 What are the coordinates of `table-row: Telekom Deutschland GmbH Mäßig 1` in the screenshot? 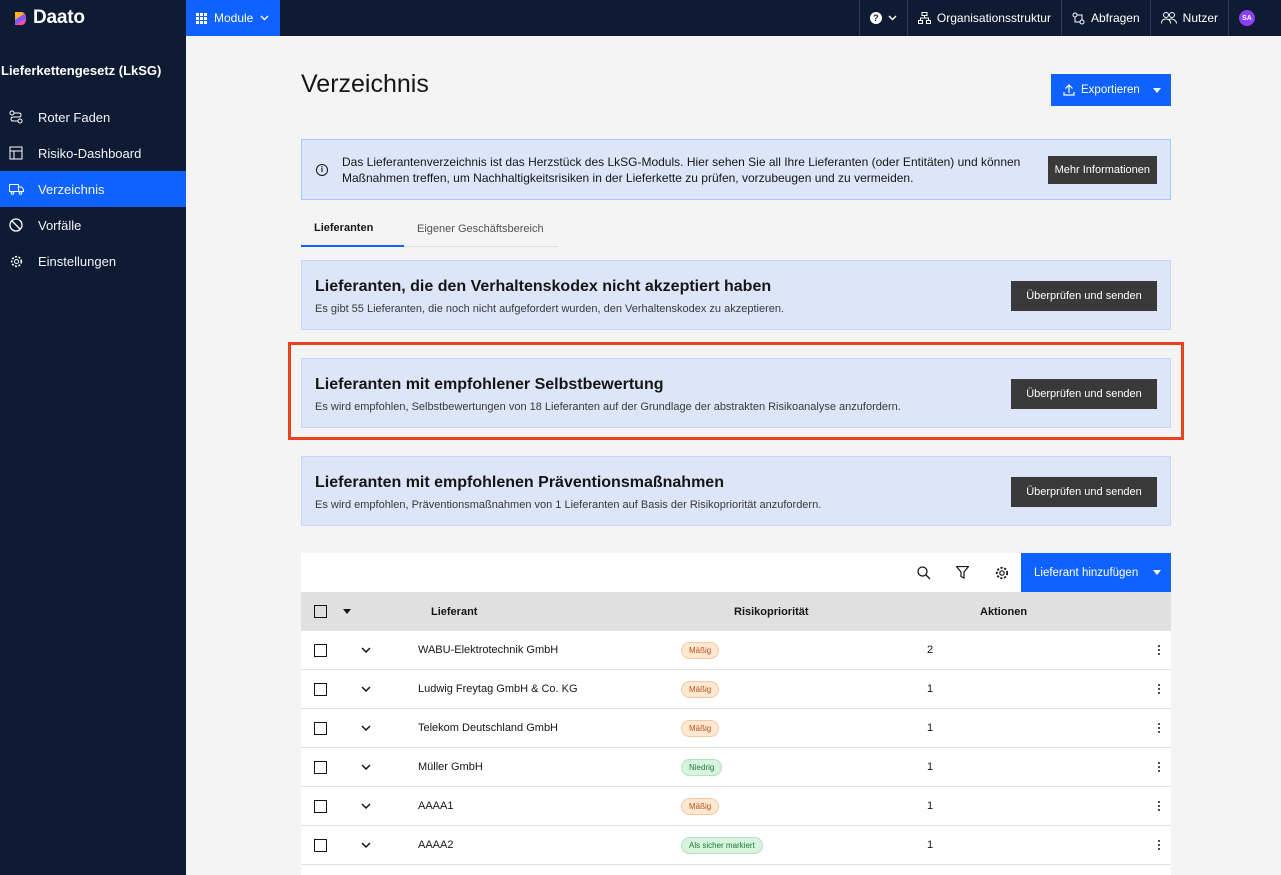 It's located at (736, 728).